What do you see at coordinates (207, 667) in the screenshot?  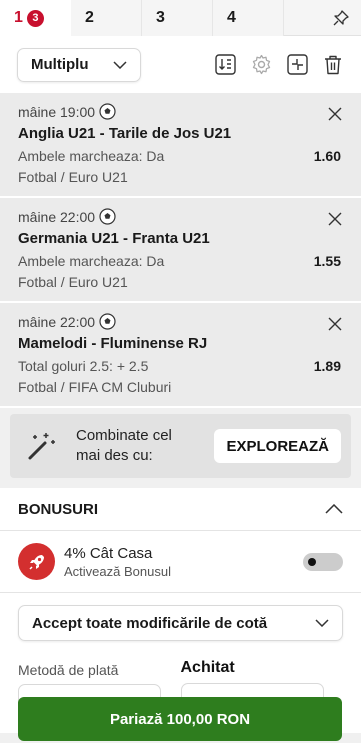 I see `paid-label: Achitat` at bounding box center [207, 667].